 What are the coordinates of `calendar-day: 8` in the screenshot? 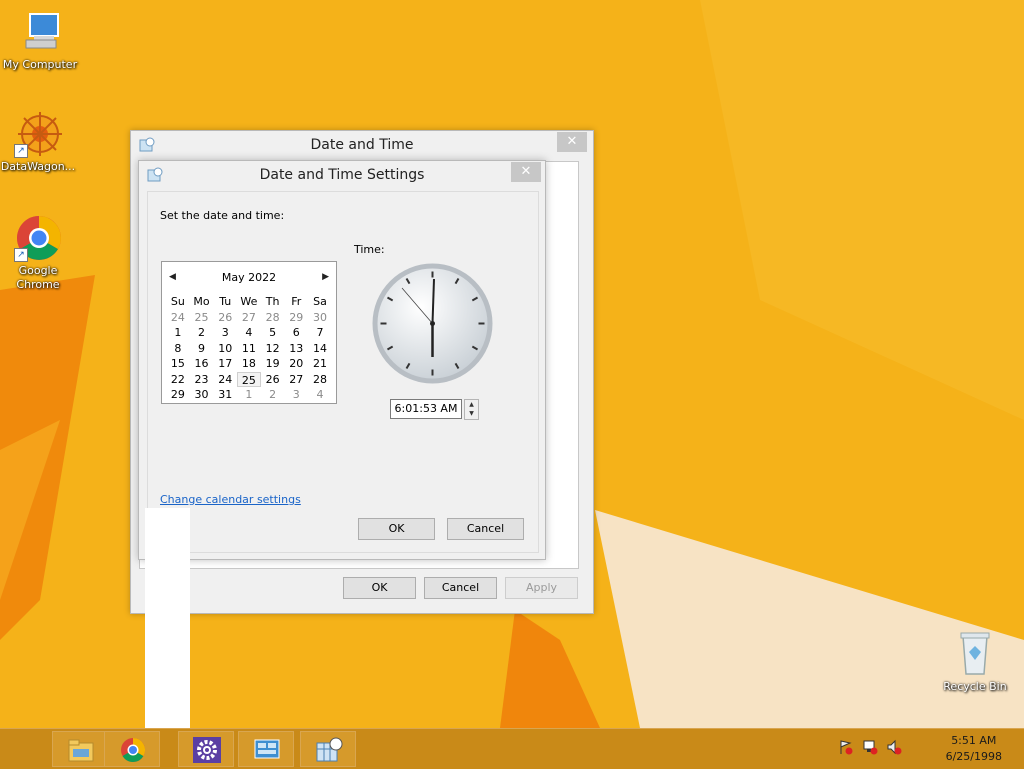 It's located at (178, 349).